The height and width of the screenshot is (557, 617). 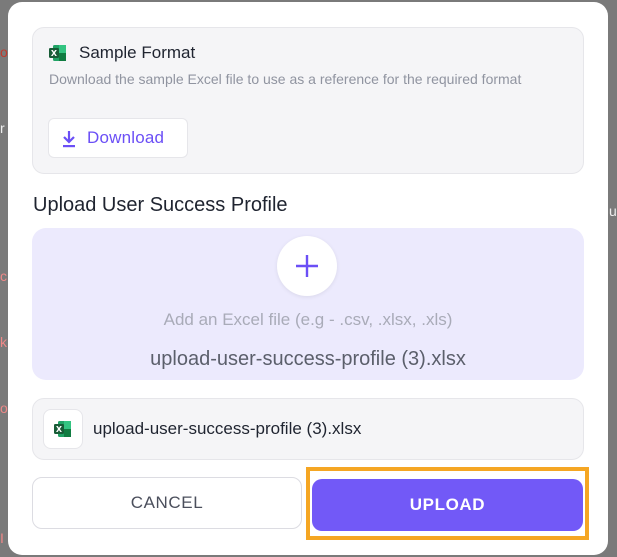 I want to click on download-icon, so click(x=69, y=139).